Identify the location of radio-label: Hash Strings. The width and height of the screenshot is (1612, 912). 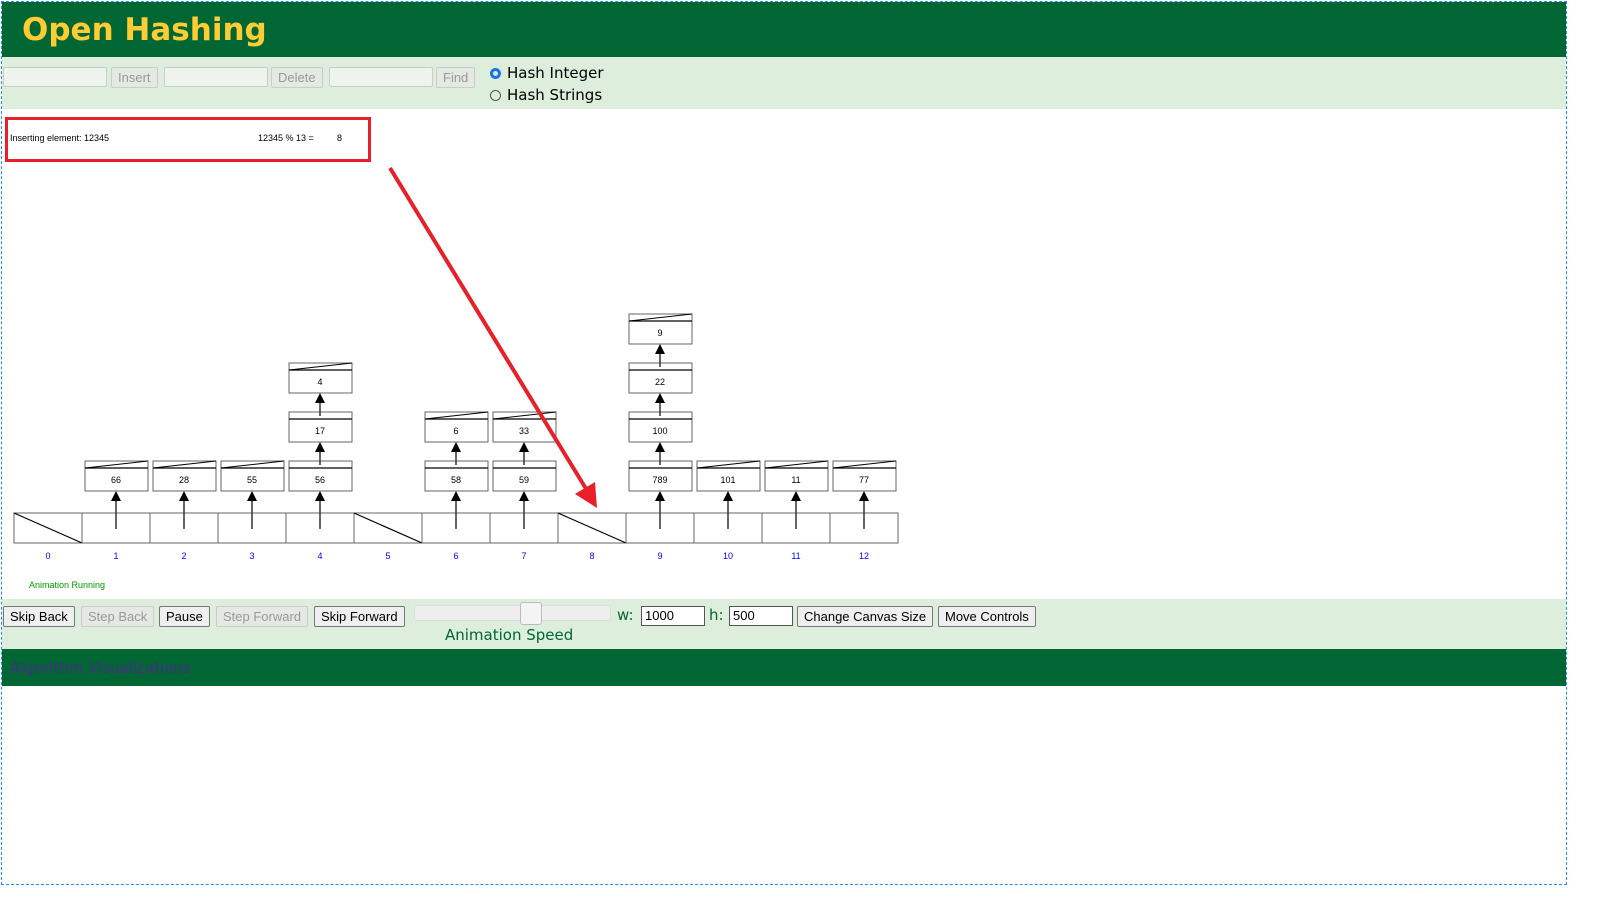
(555, 95).